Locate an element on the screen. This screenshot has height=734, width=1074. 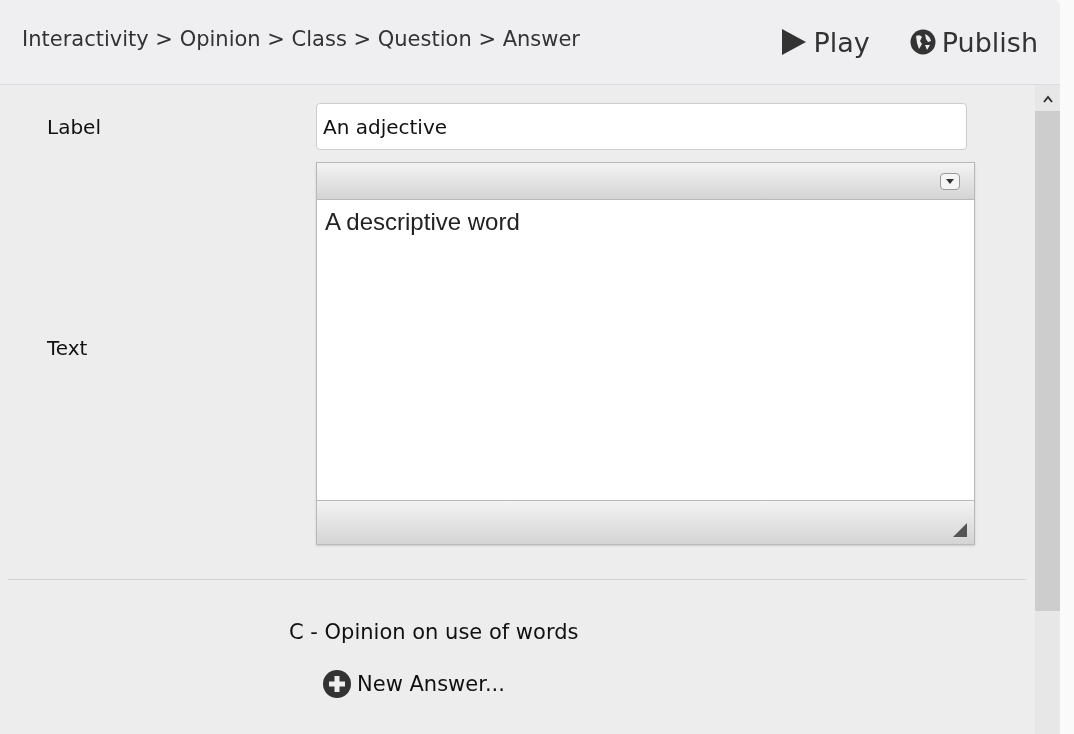
field-label: Text is located at coordinates (68, 347).